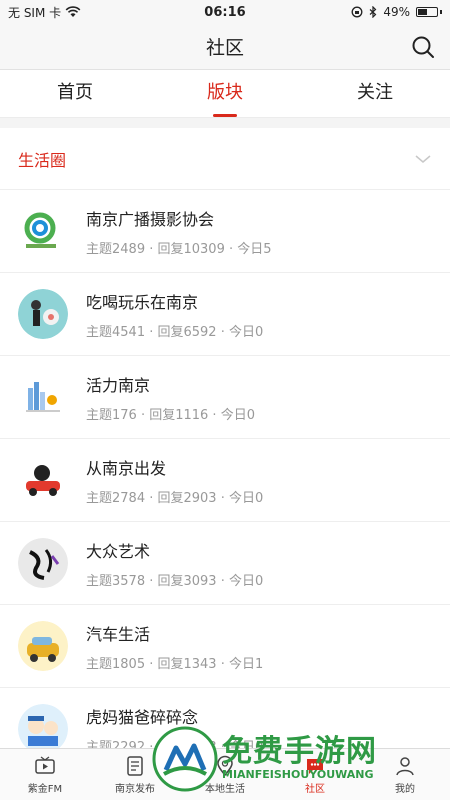 This screenshot has height=800, width=450. I want to click on forum-item: 活力南京 主题176 · 回复1116 · 今日0, so click(225, 397).